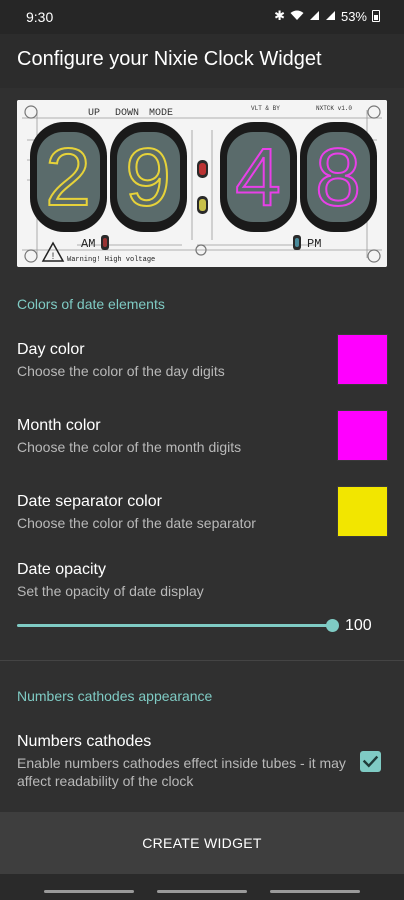  I want to click on app-bar: Configure your Nixie Clock Widget, so click(202, 61).